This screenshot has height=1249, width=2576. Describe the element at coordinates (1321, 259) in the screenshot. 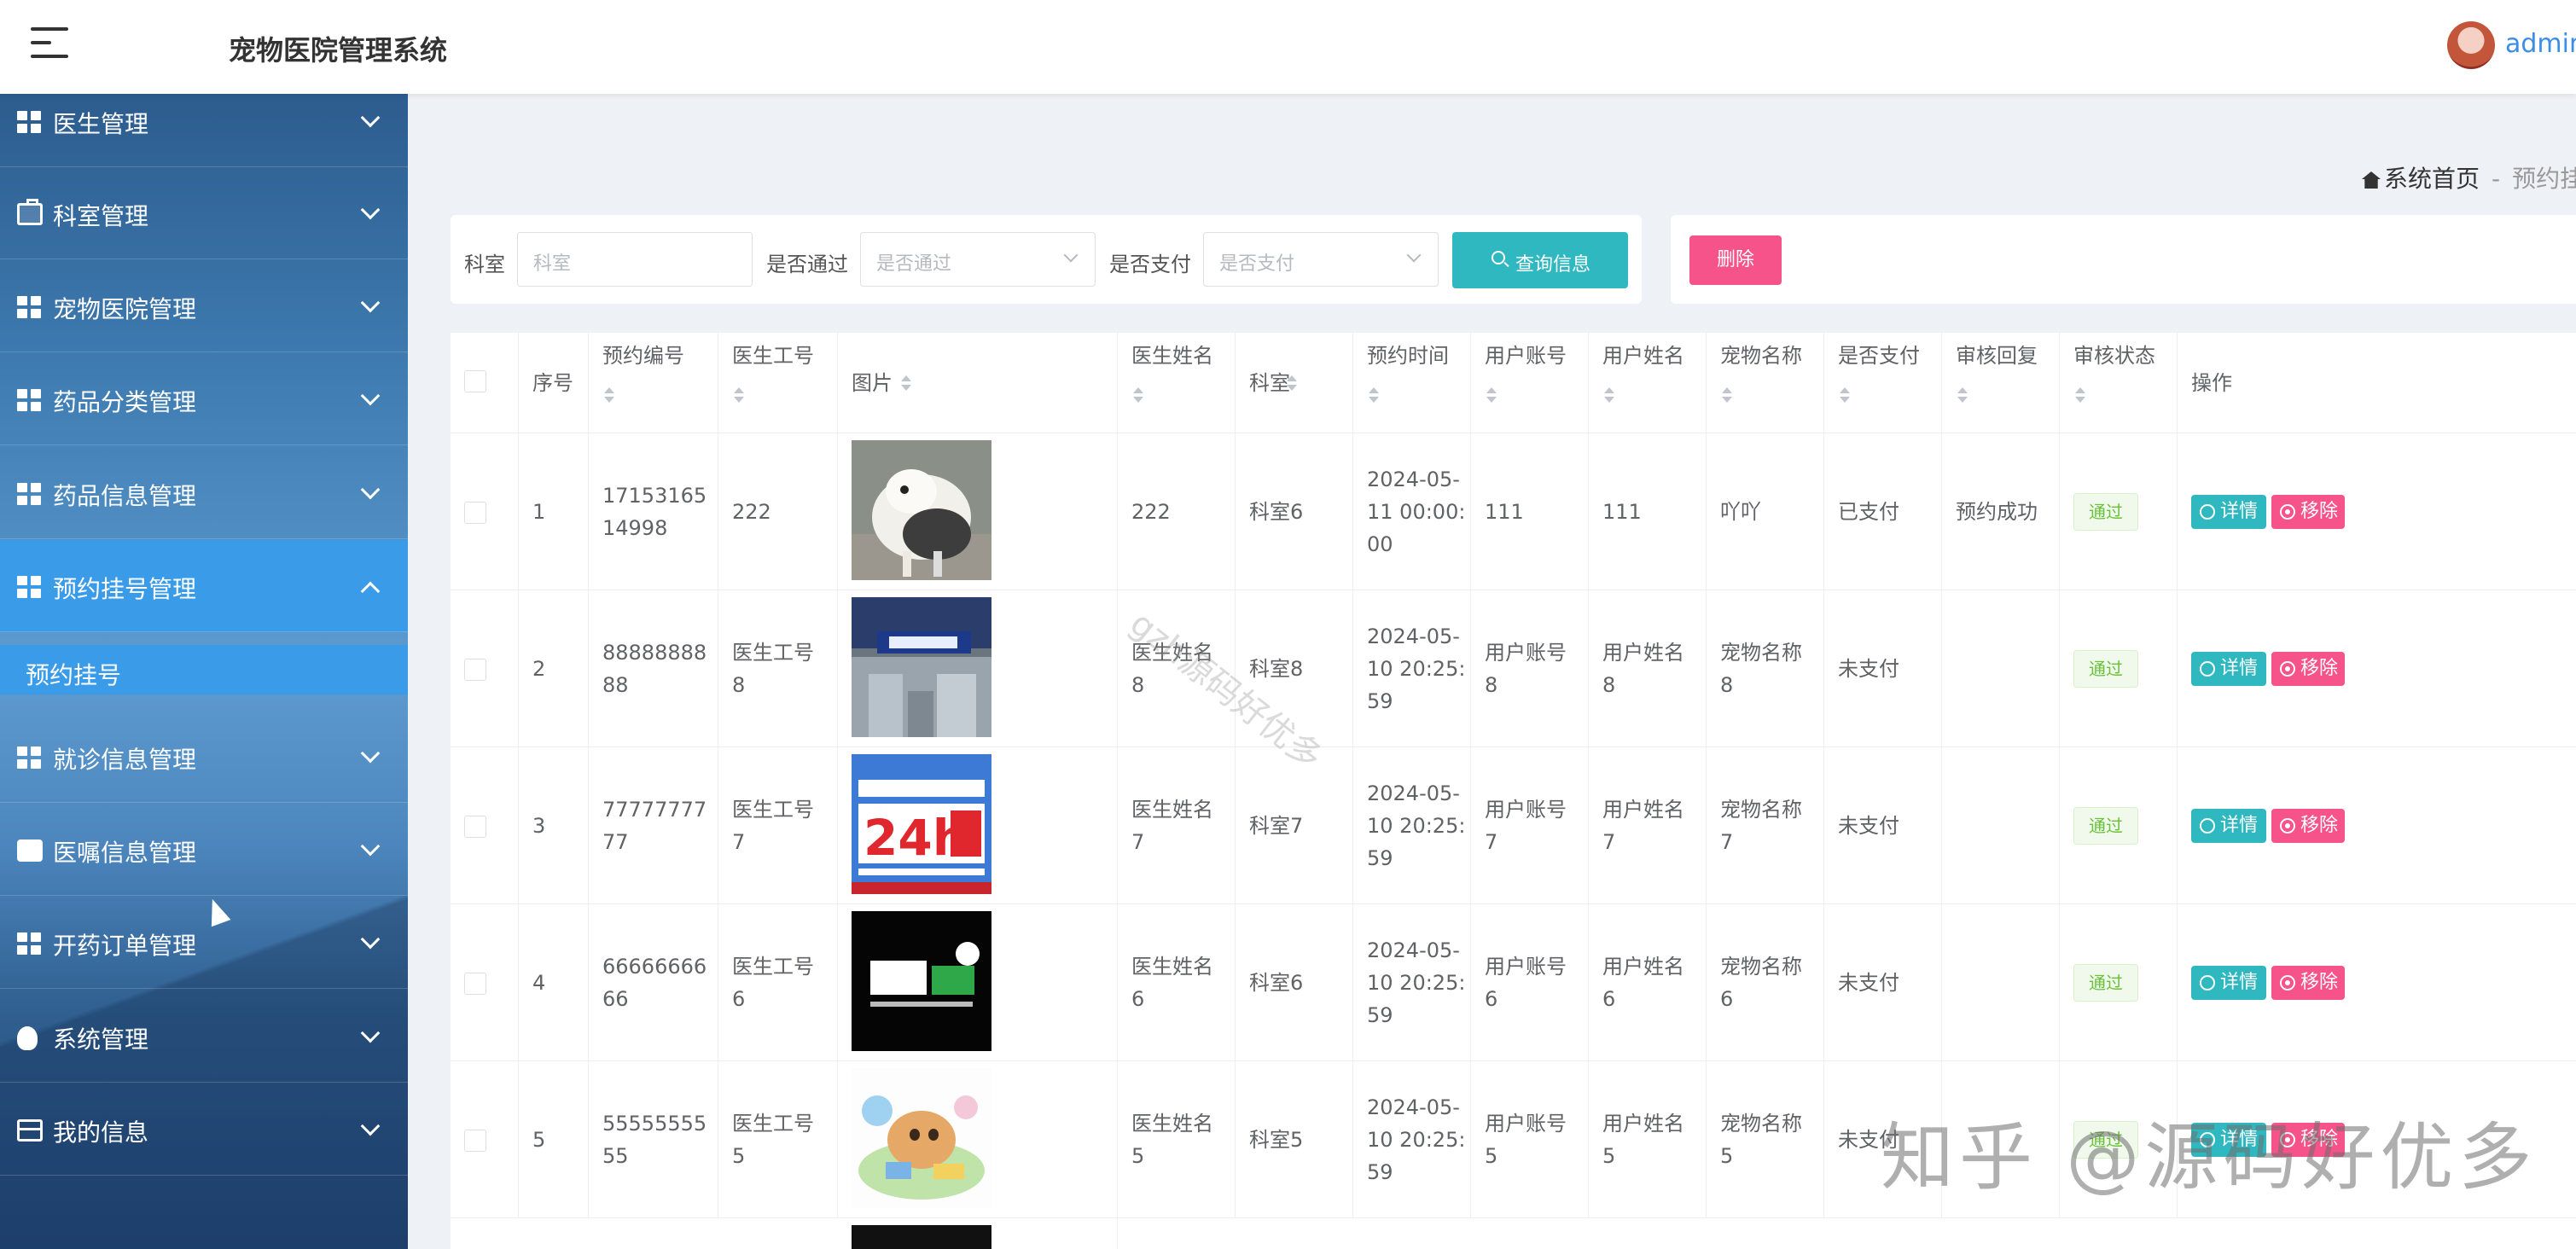

I see `paid-select: 是否支付` at that location.